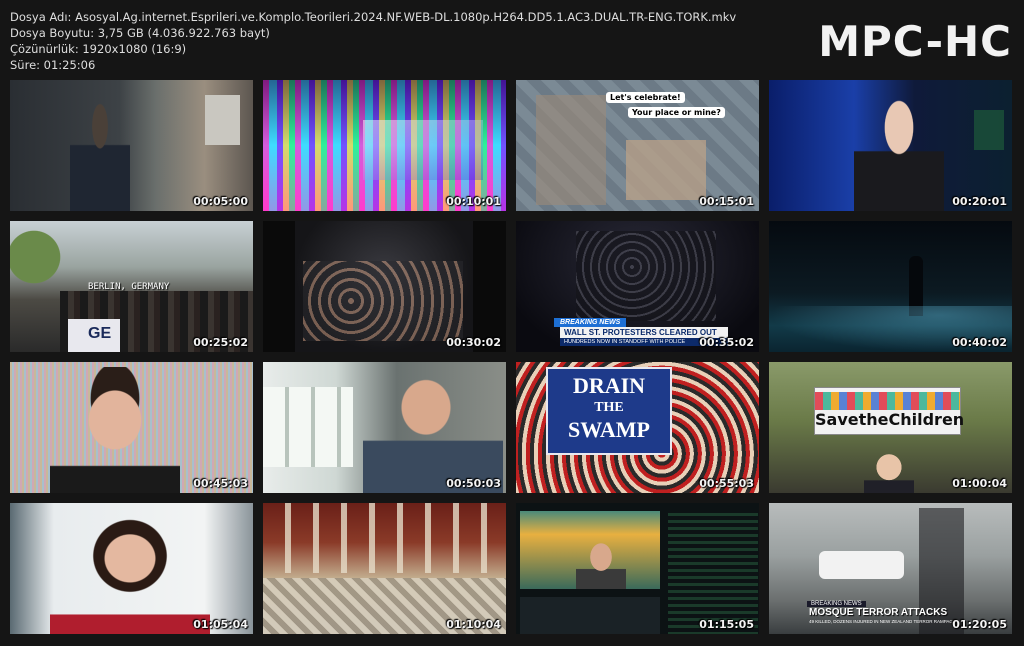  I want to click on timestamp: 00:45:03, so click(220, 483).